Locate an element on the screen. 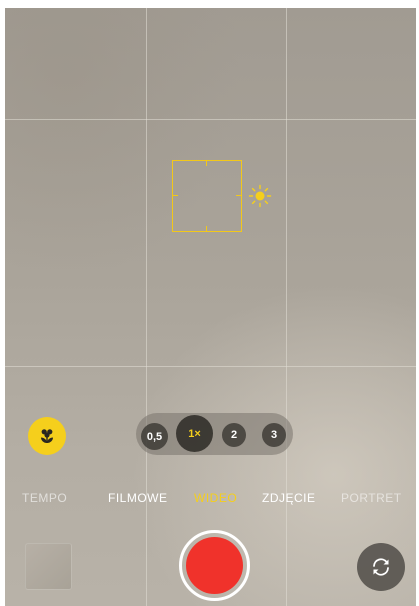 This screenshot has width=419, height=606. zoom-0-5-button: 0,5 is located at coordinates (154, 436).